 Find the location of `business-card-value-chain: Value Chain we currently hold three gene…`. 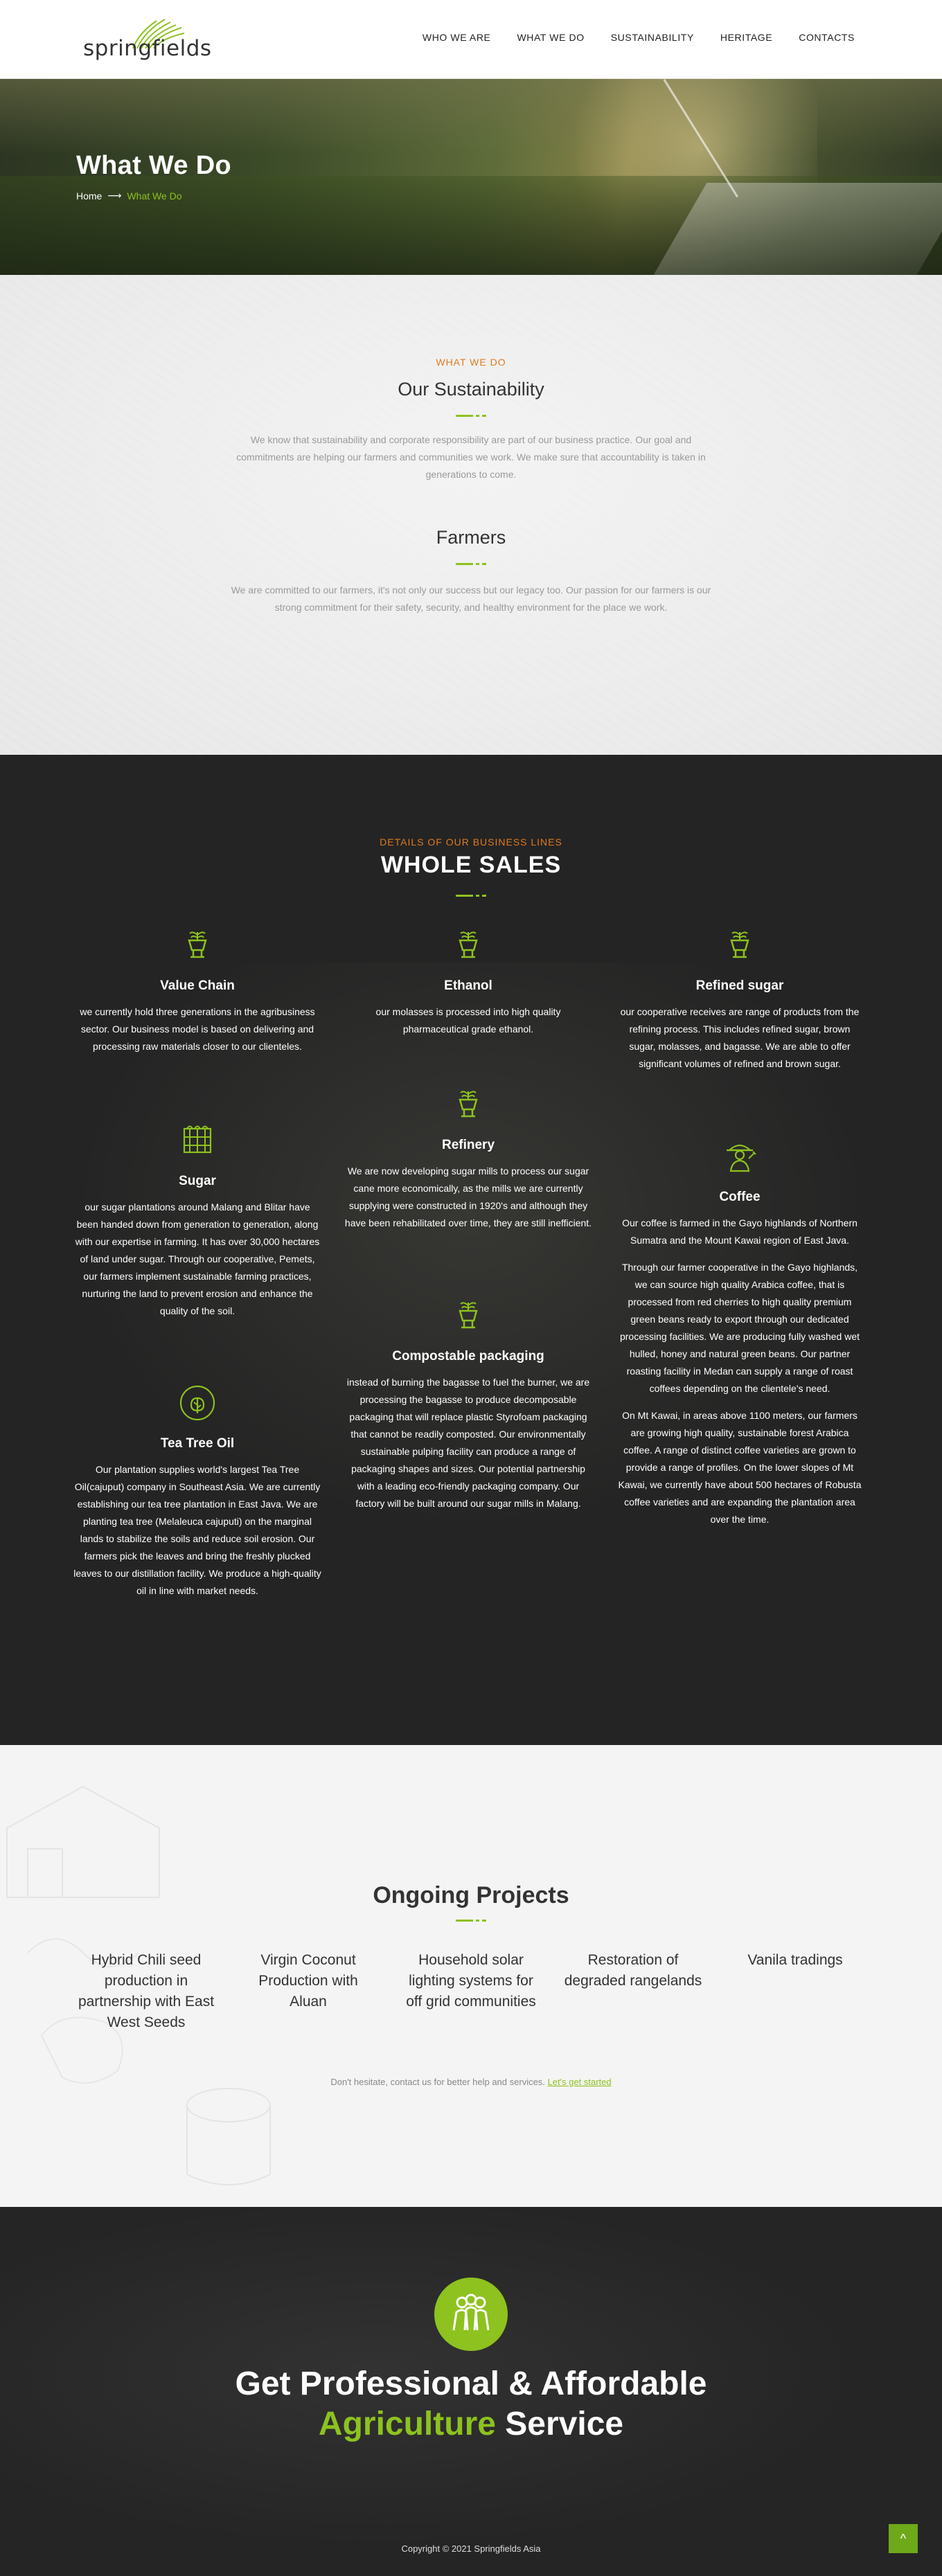

business-card-value-chain: Value Chain we currently hold three gene… is located at coordinates (197, 991).